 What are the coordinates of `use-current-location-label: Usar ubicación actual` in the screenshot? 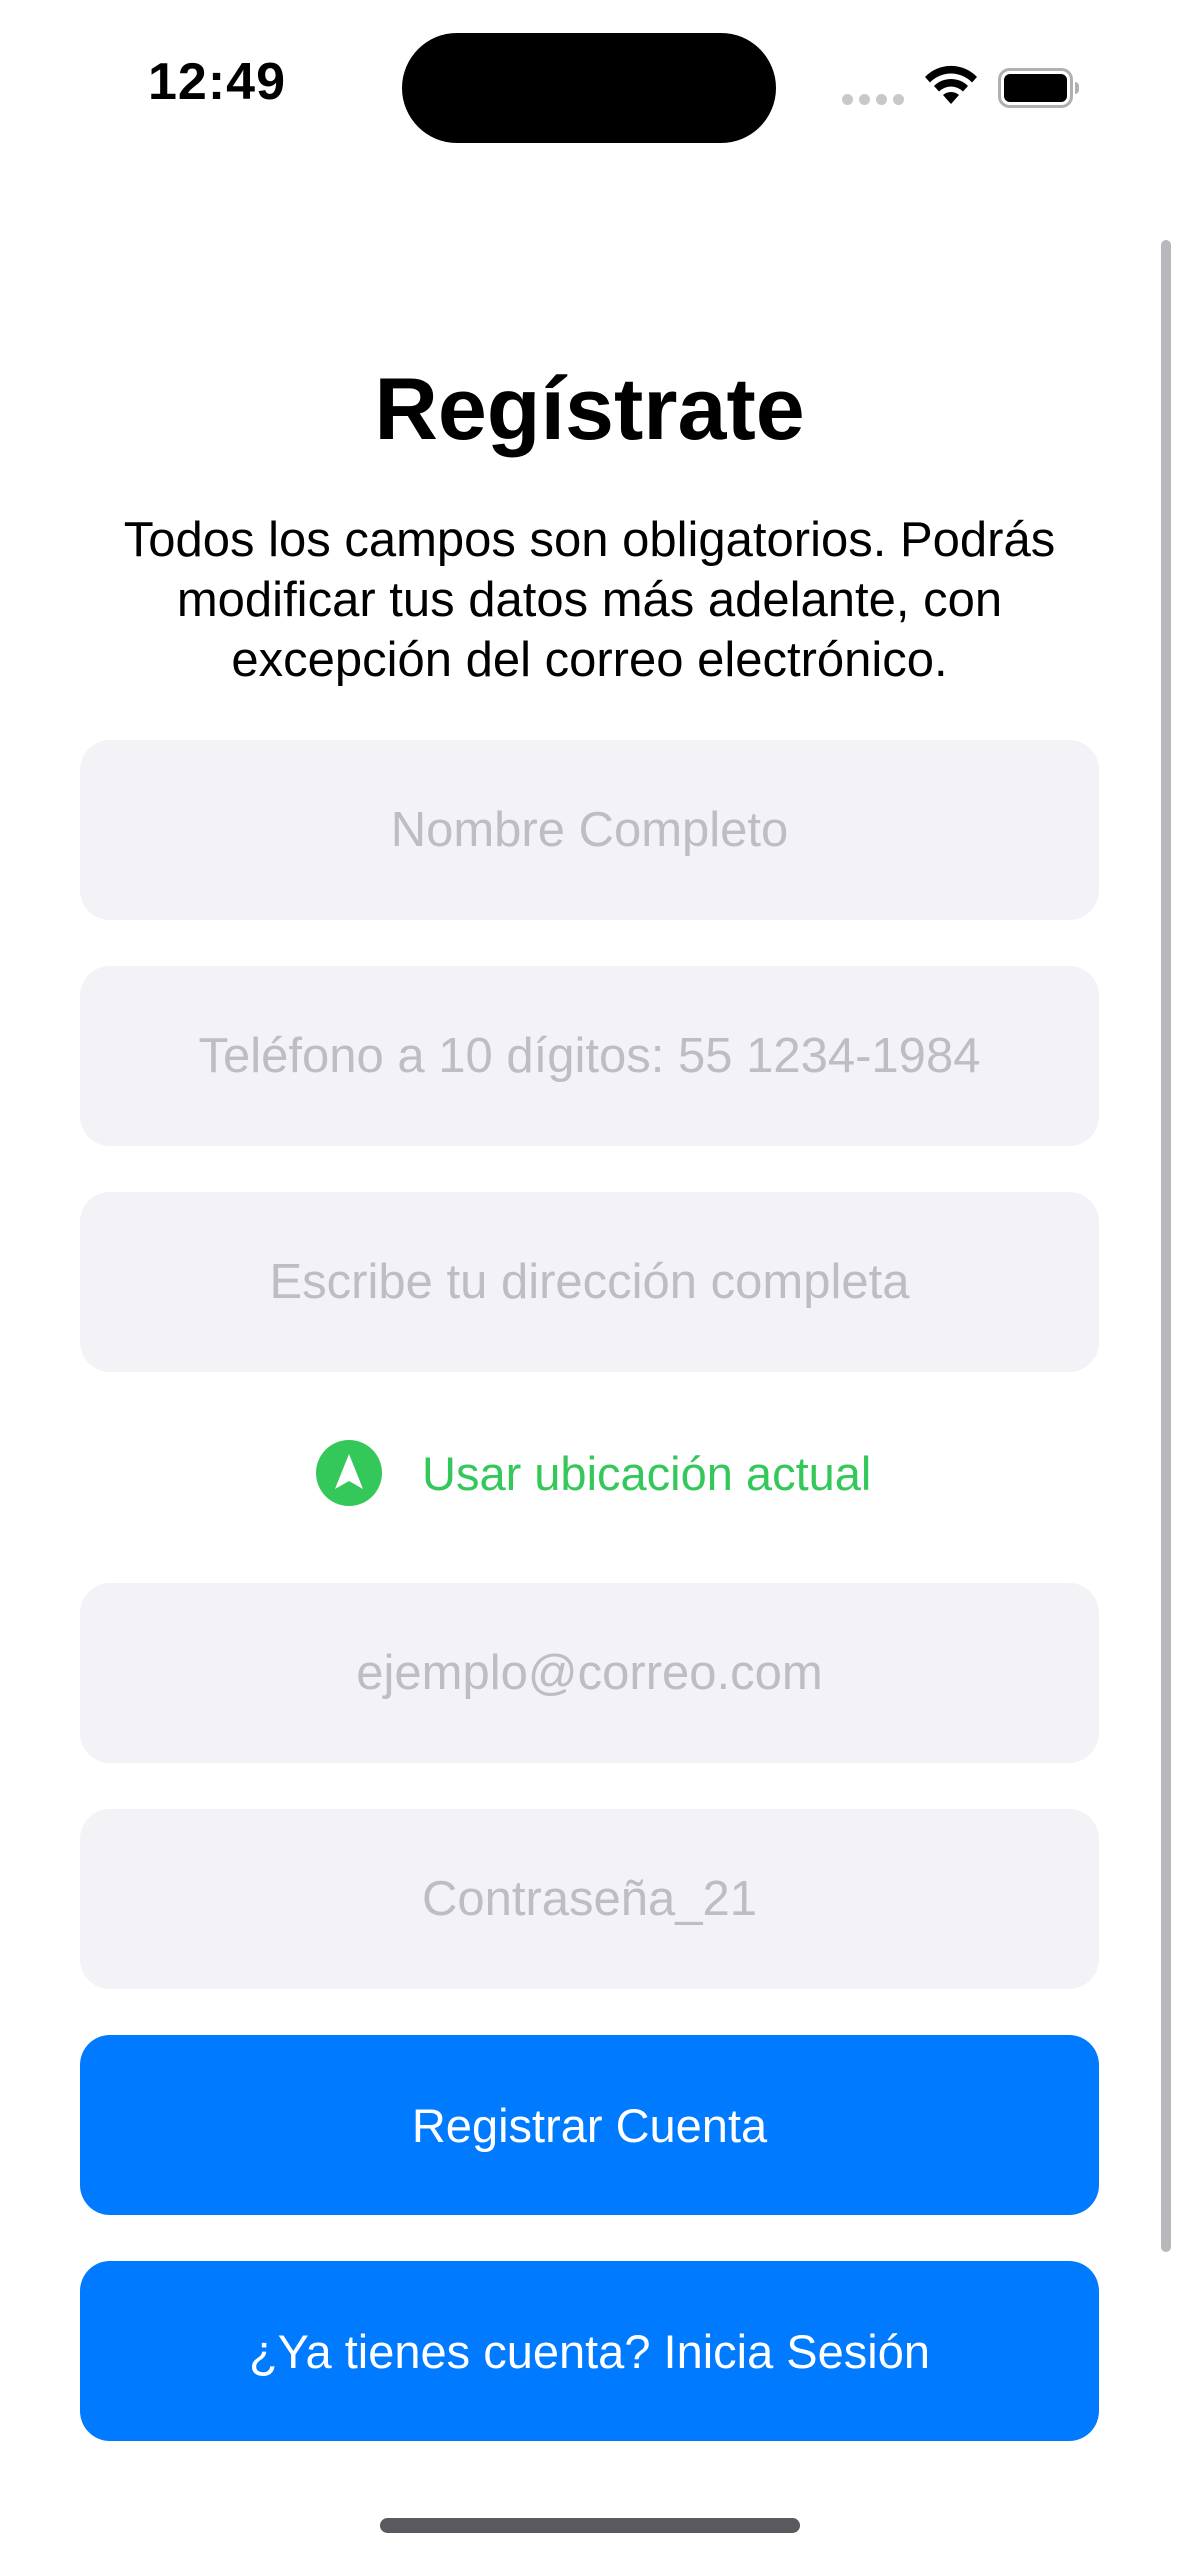 It's located at (647, 1473).